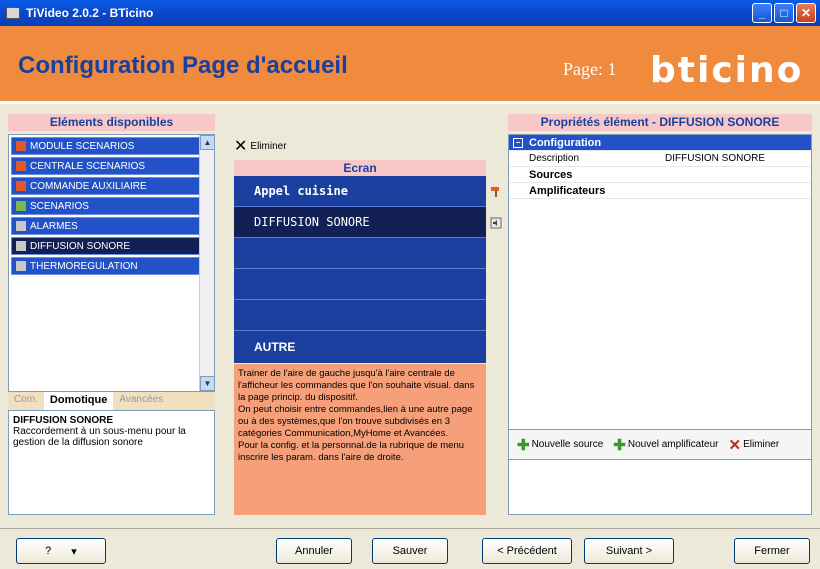 The image size is (820, 569). What do you see at coordinates (183, 65) in the screenshot?
I see `page-title: Configuration Page d'accueil` at bounding box center [183, 65].